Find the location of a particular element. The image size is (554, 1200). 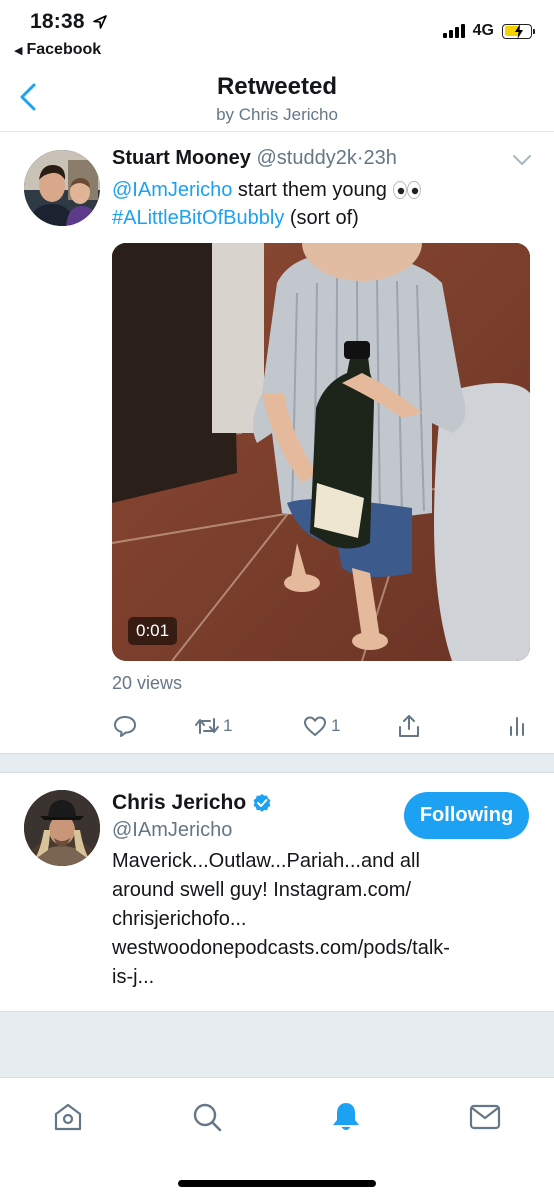

location-arrow-icon is located at coordinates (100, 22).